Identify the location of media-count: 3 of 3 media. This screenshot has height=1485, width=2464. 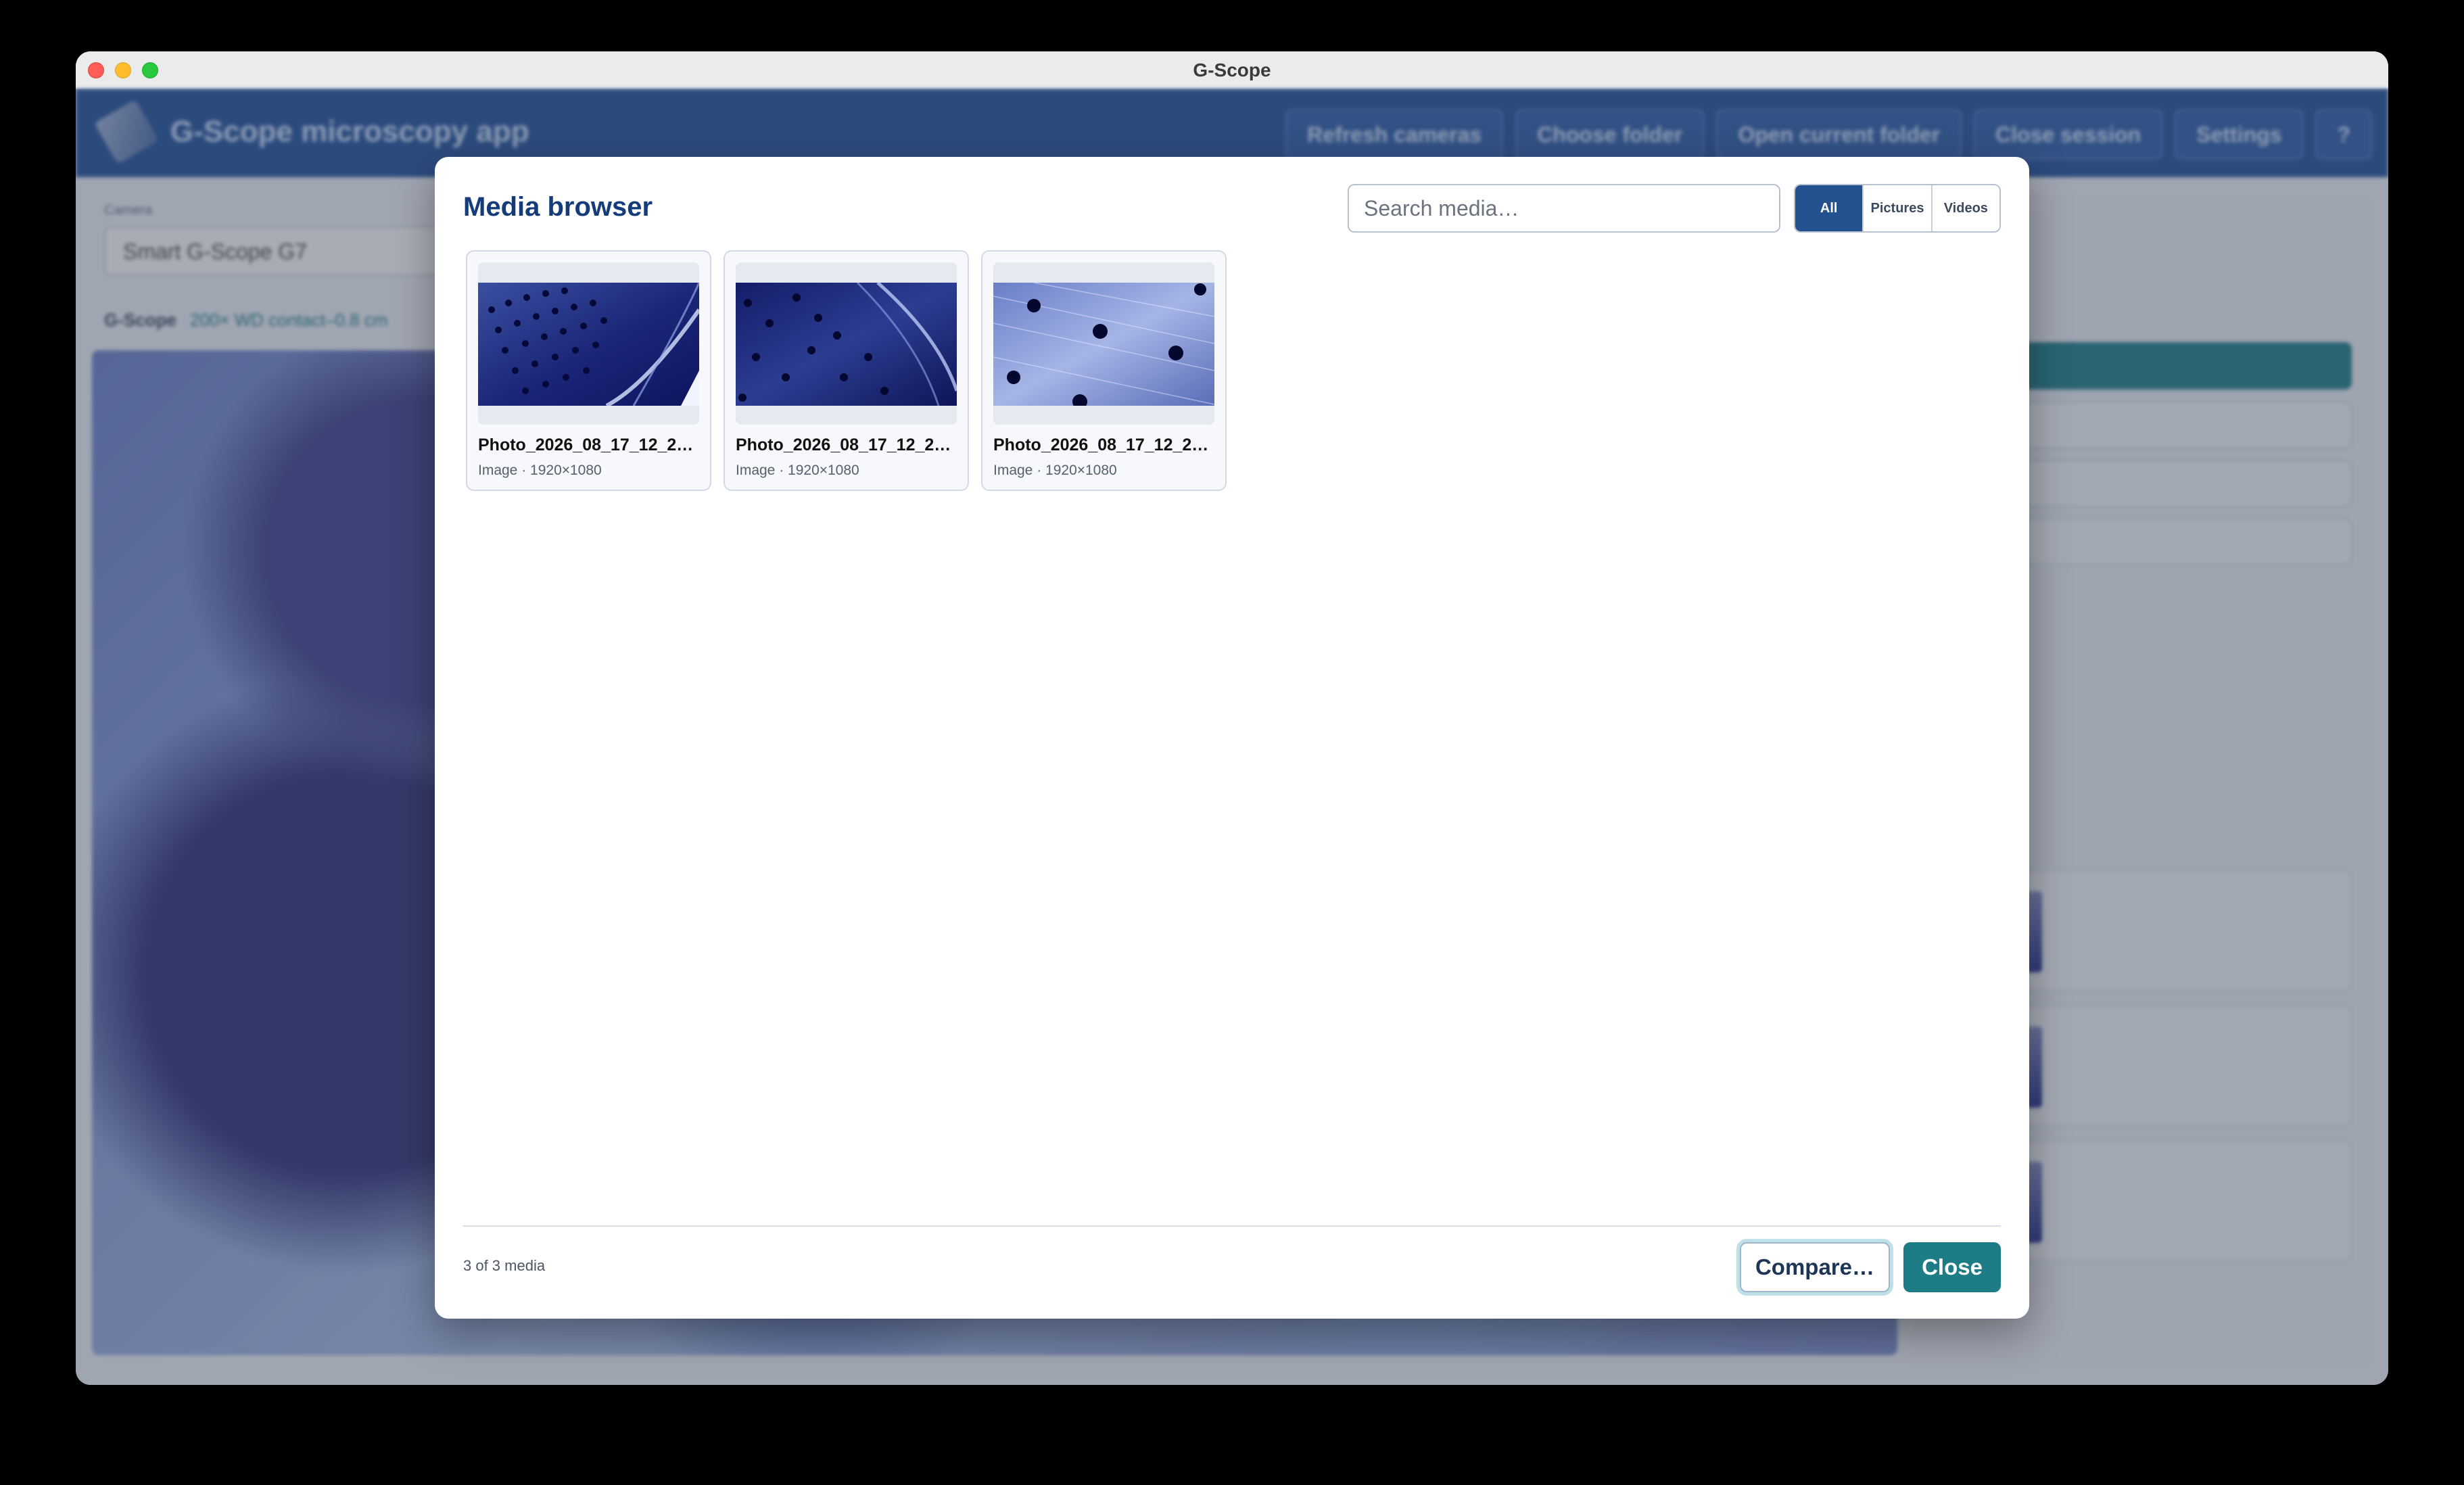
(505, 1265).